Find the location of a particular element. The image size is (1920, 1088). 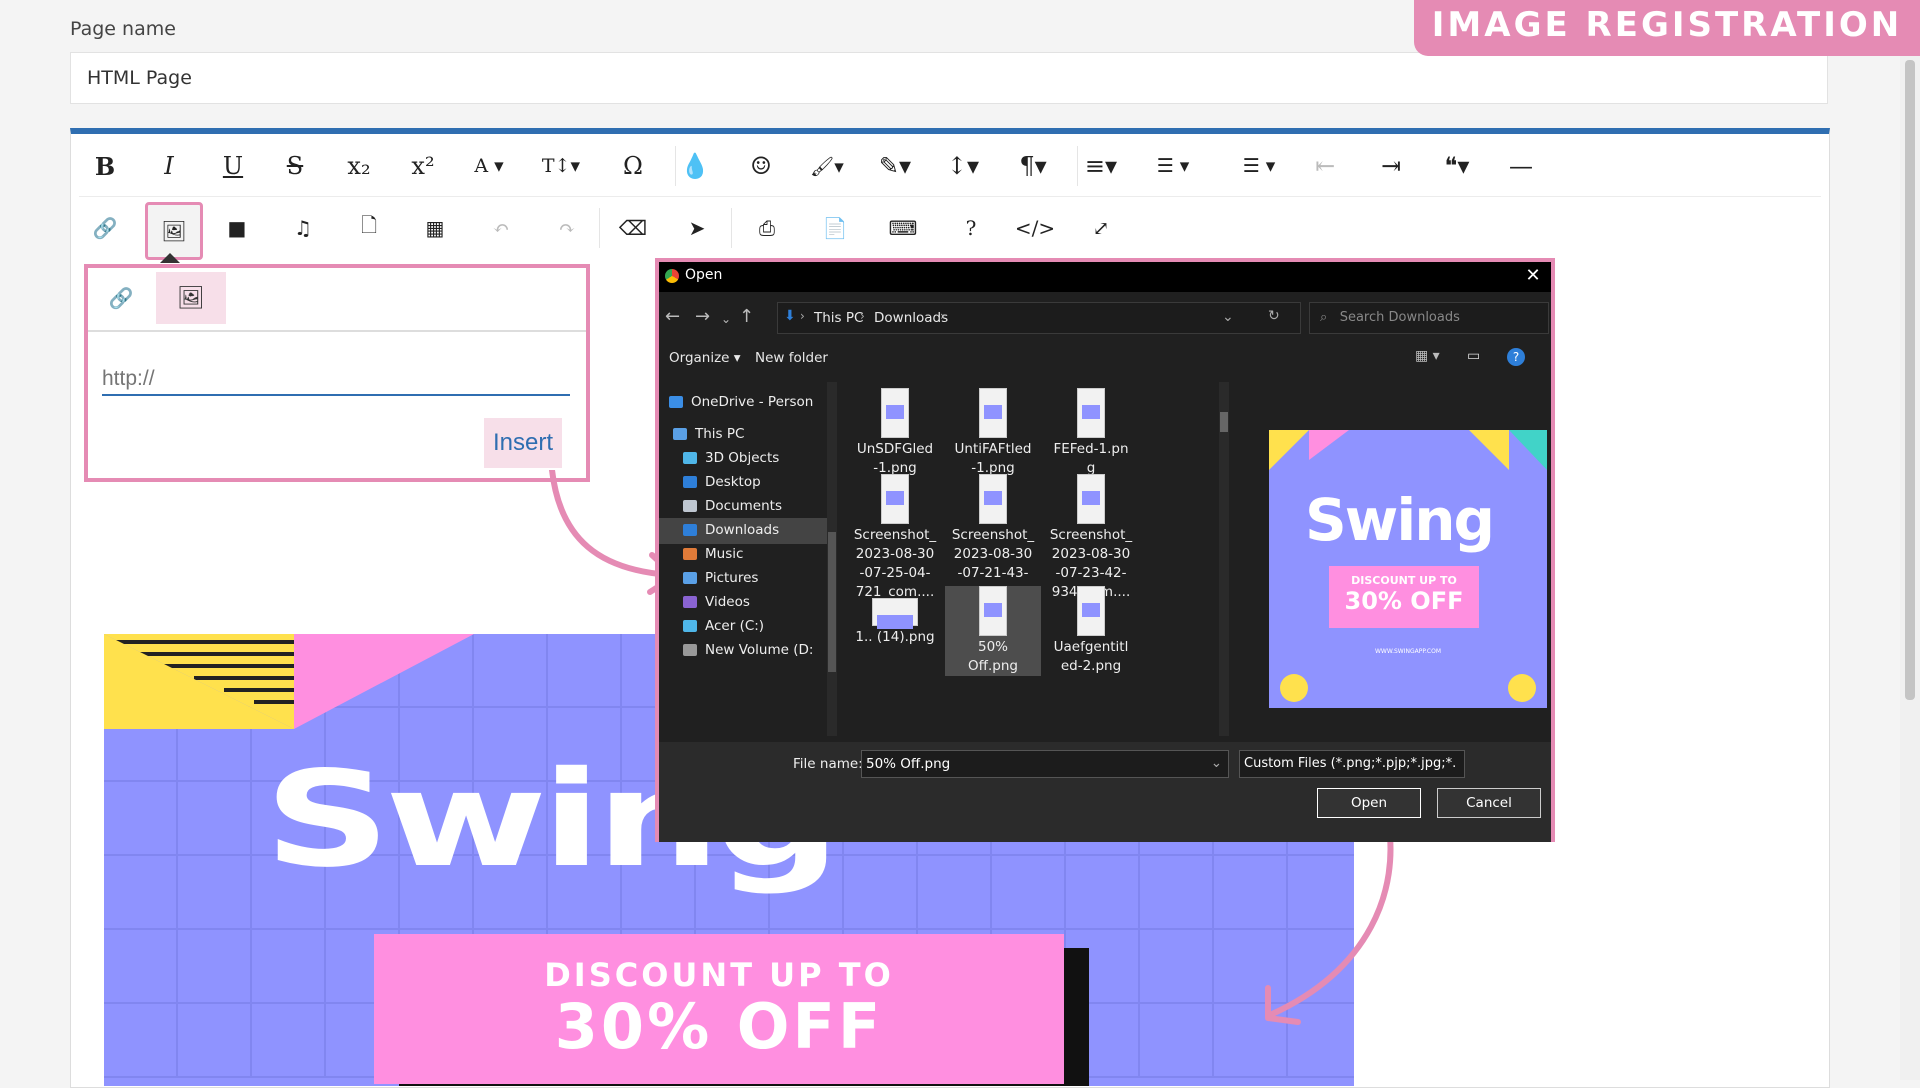

fullscreen-button: ⤢ is located at coordinates (1101, 228).